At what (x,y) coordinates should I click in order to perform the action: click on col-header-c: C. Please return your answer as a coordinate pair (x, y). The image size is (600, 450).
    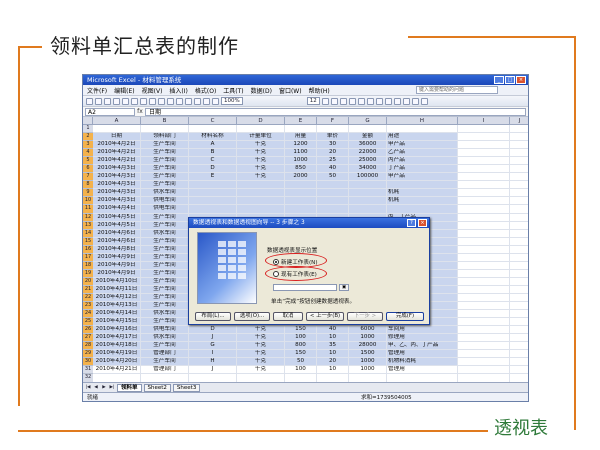
    Looking at the image, I should click on (213, 121).